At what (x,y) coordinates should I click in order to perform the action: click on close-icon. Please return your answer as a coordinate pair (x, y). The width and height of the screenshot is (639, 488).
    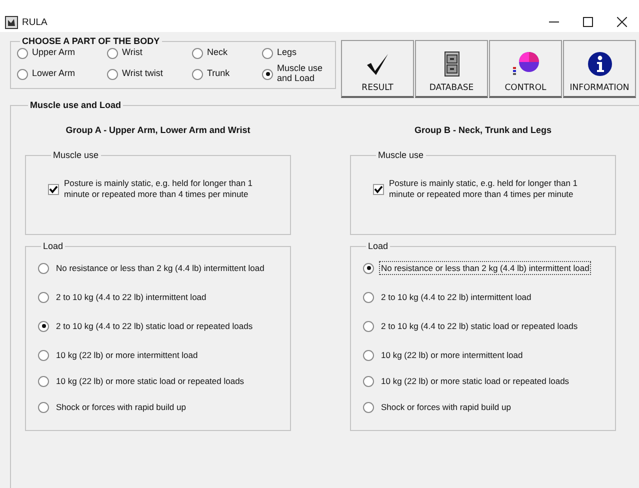
    Looking at the image, I should click on (622, 22).